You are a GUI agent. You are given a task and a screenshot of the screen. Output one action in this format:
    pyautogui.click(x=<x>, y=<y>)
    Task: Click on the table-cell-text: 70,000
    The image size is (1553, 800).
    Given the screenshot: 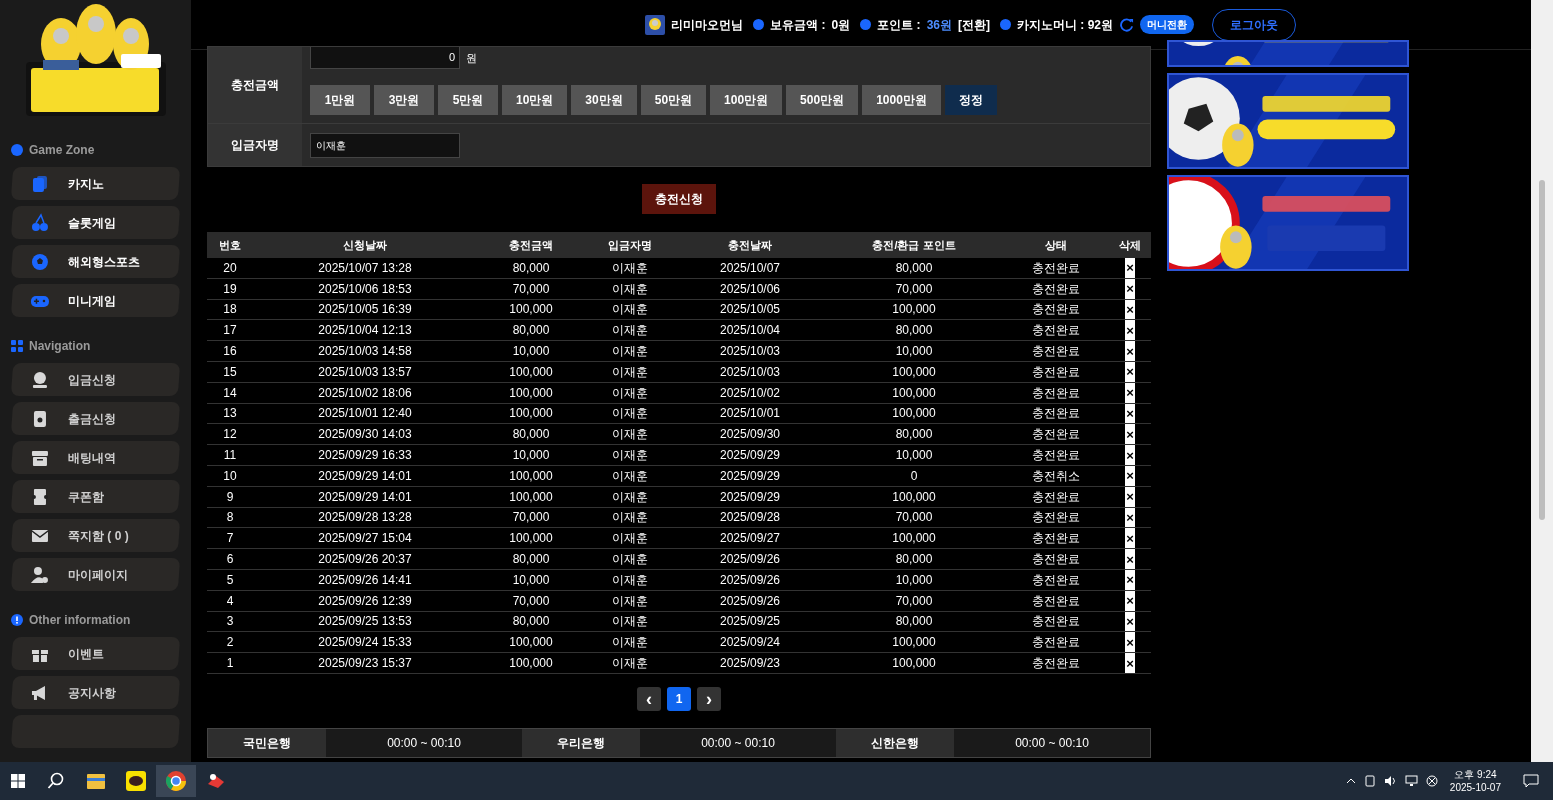 What is the action you would take?
    pyautogui.click(x=914, y=601)
    